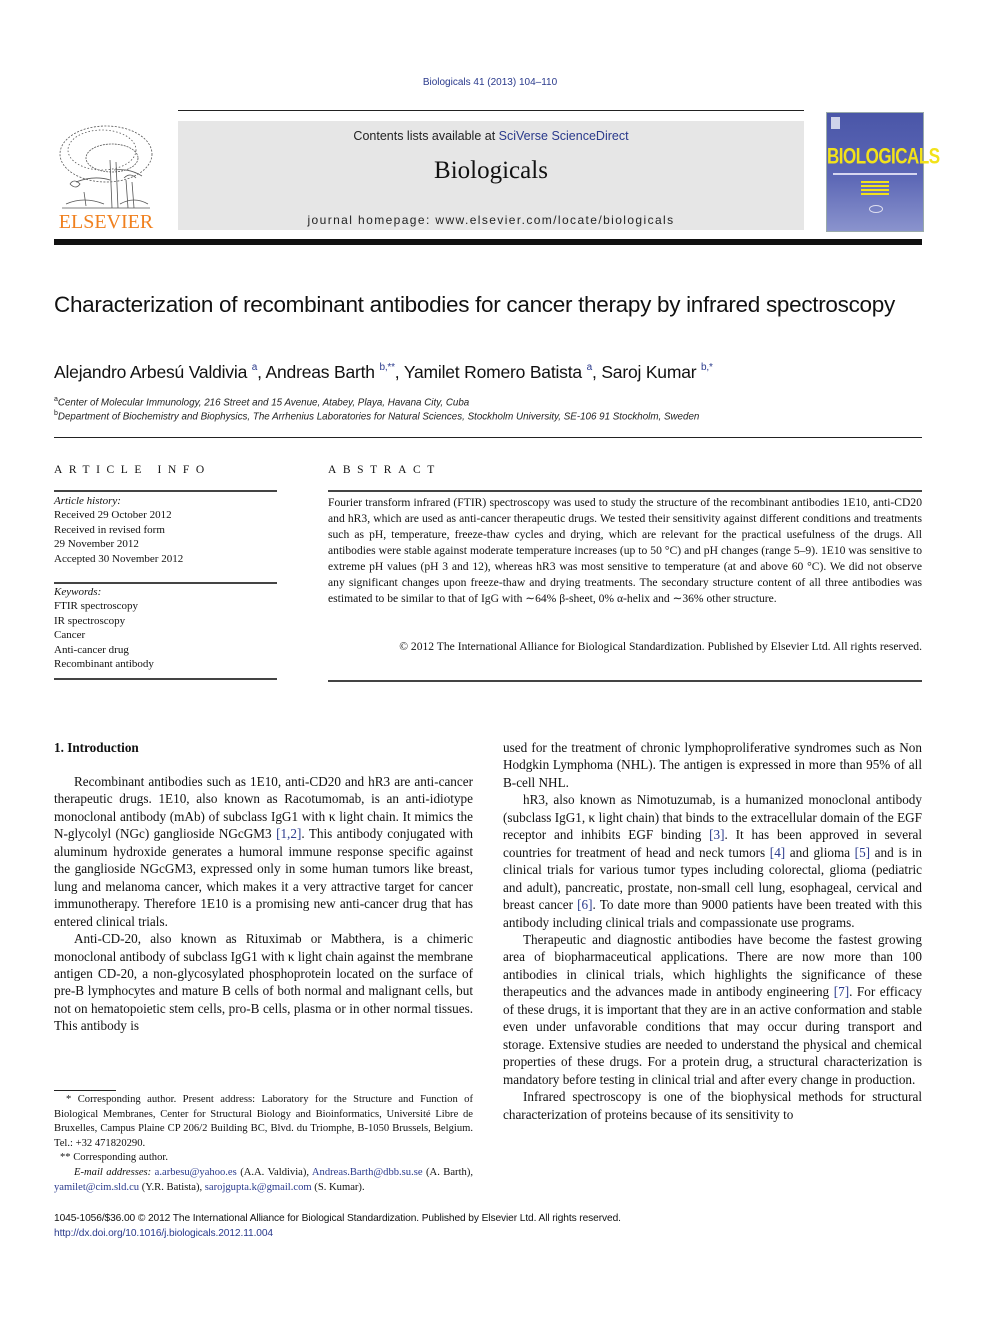 This screenshot has width=992, height=1323. Describe the element at coordinates (862, 852) in the screenshot. I see `citation-link: [5]` at that location.